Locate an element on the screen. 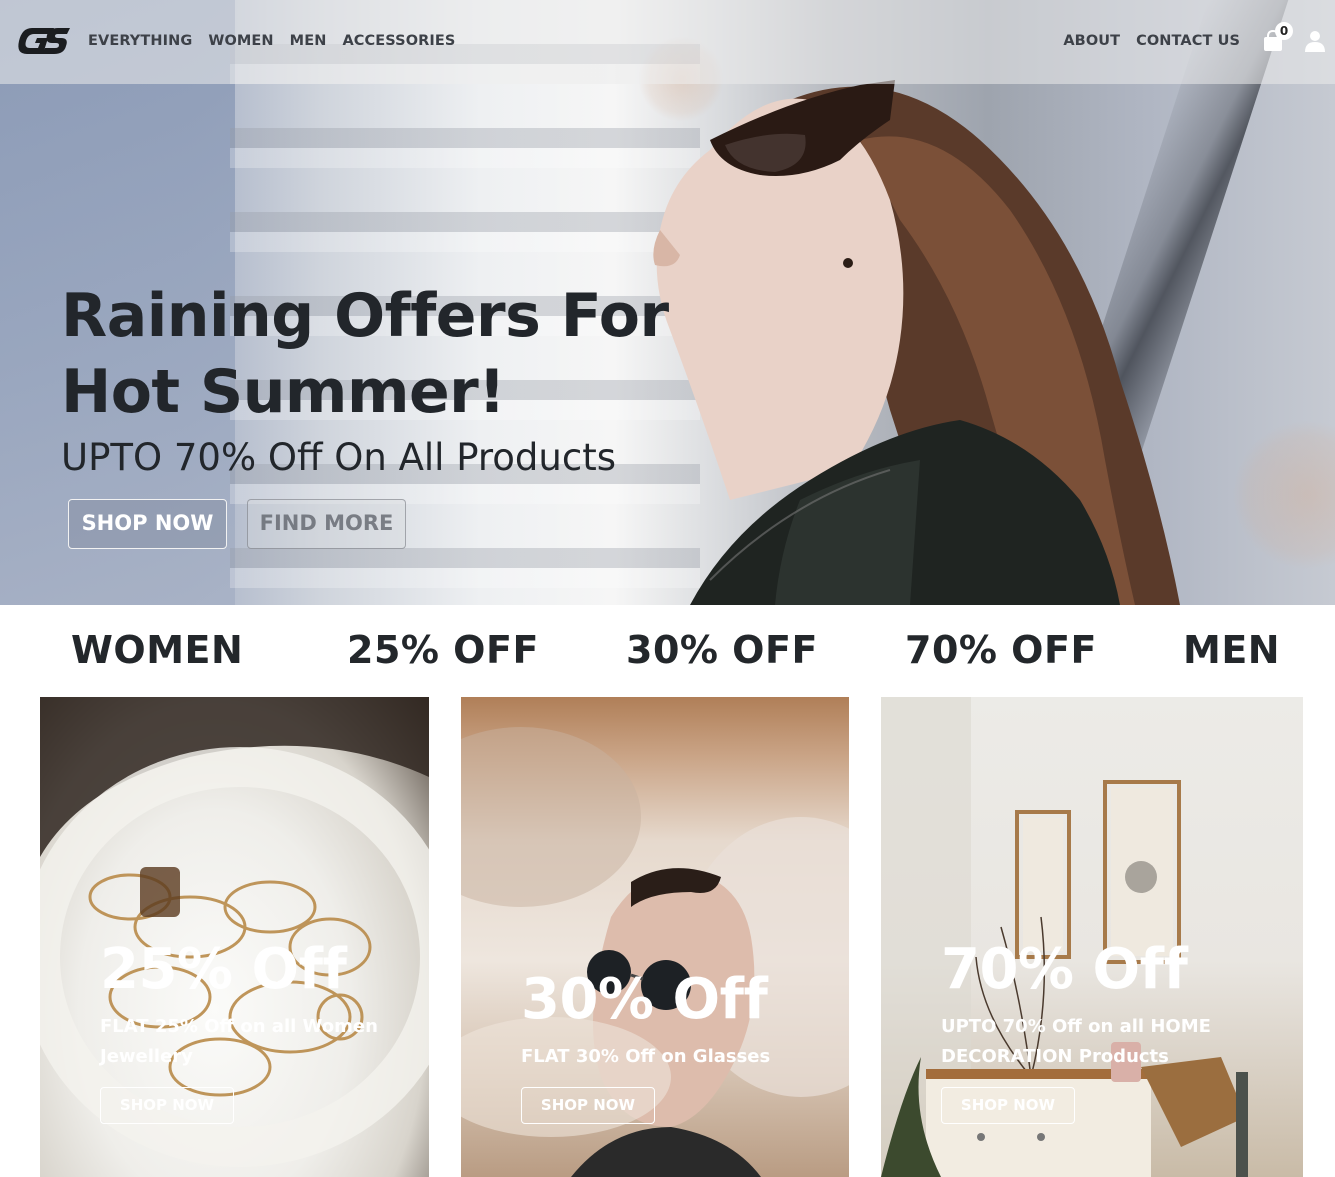 This screenshot has width=1335, height=1177. card-description: FLAT 25% Off on all Women Jewellery is located at coordinates (239, 1041).